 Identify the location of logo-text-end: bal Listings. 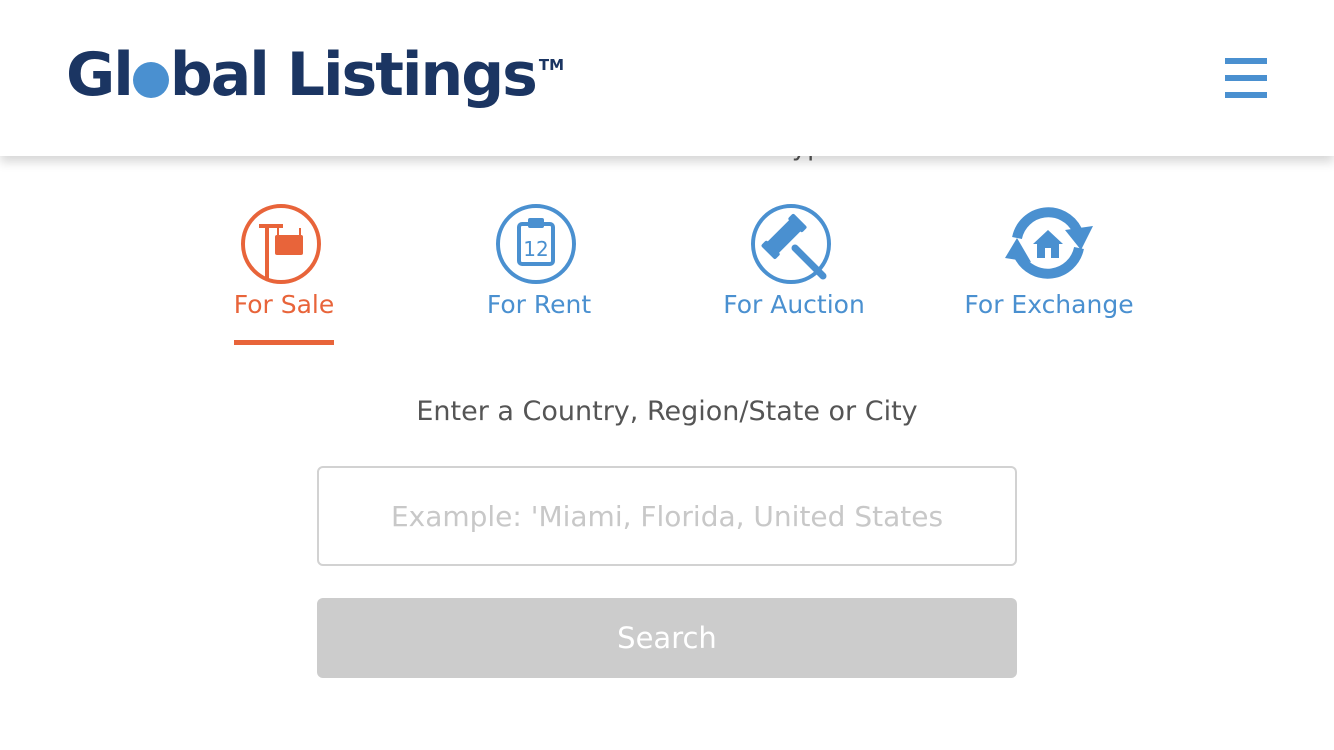
(353, 75).